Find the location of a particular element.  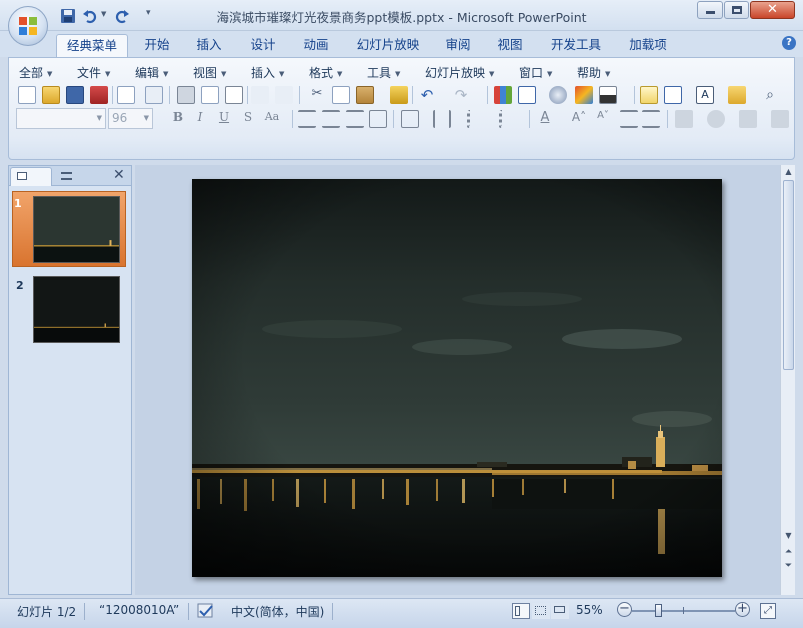

insert-table-icon is located at coordinates (527, 95).